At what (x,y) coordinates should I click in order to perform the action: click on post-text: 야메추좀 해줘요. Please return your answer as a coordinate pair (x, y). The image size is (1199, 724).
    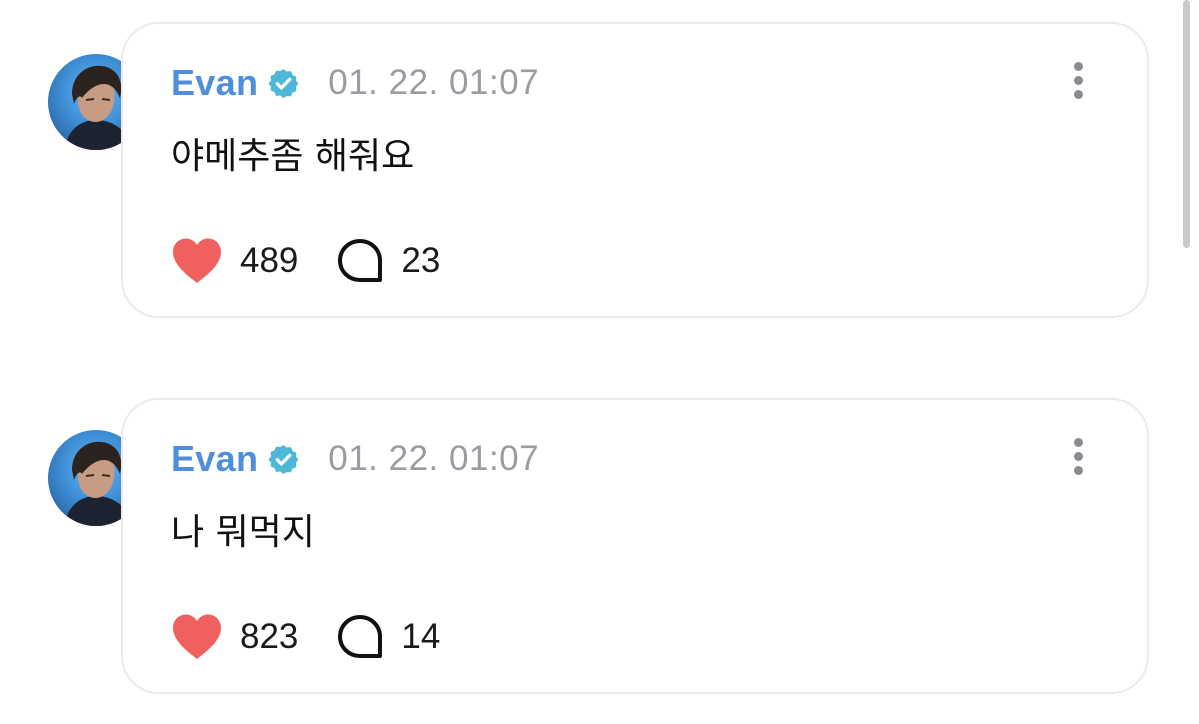
    Looking at the image, I should click on (293, 156).